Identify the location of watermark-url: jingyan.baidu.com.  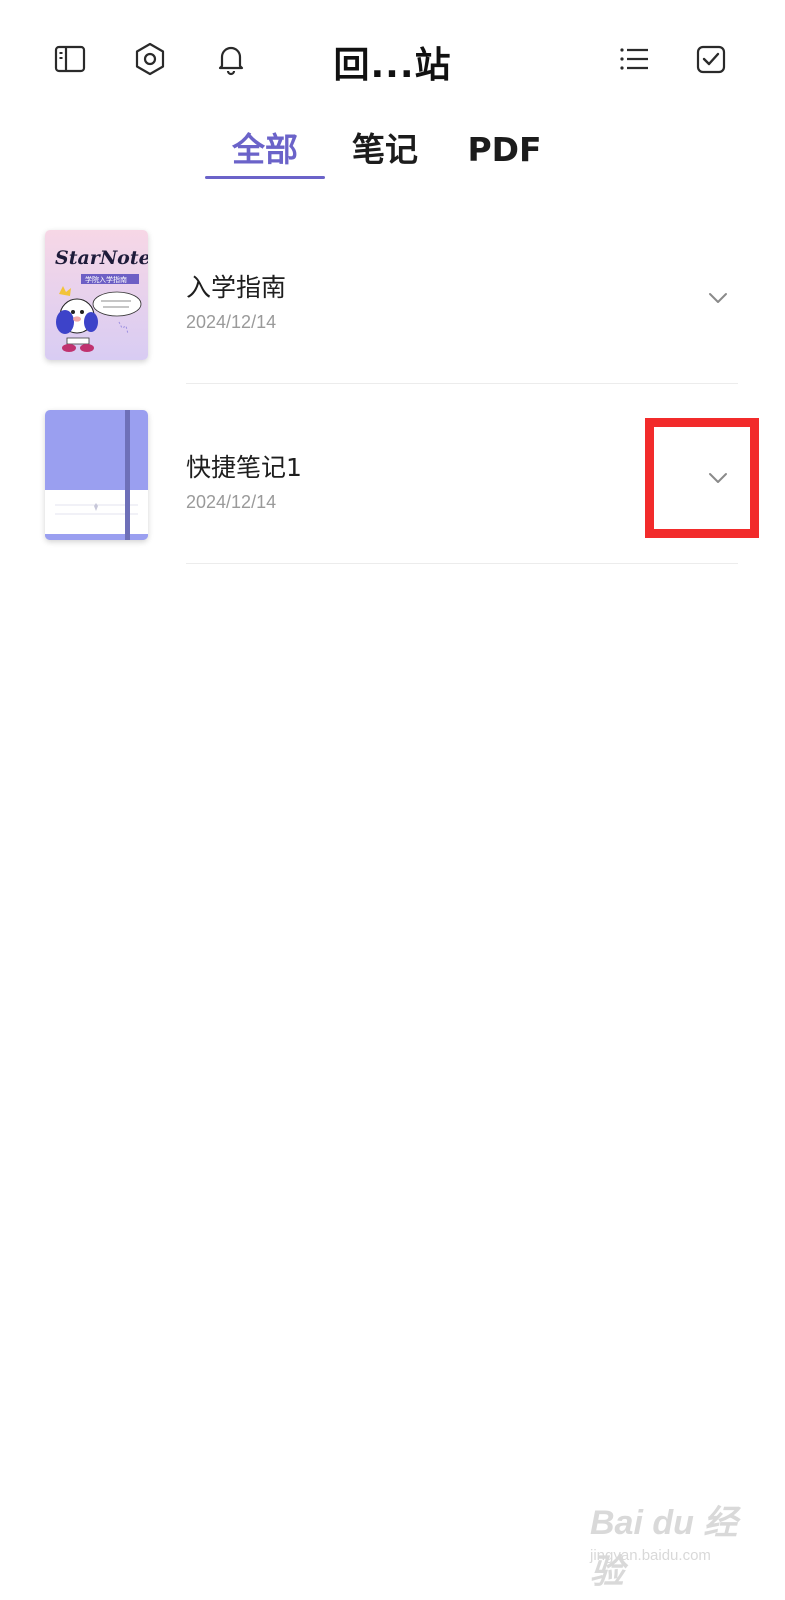
(650, 1555).